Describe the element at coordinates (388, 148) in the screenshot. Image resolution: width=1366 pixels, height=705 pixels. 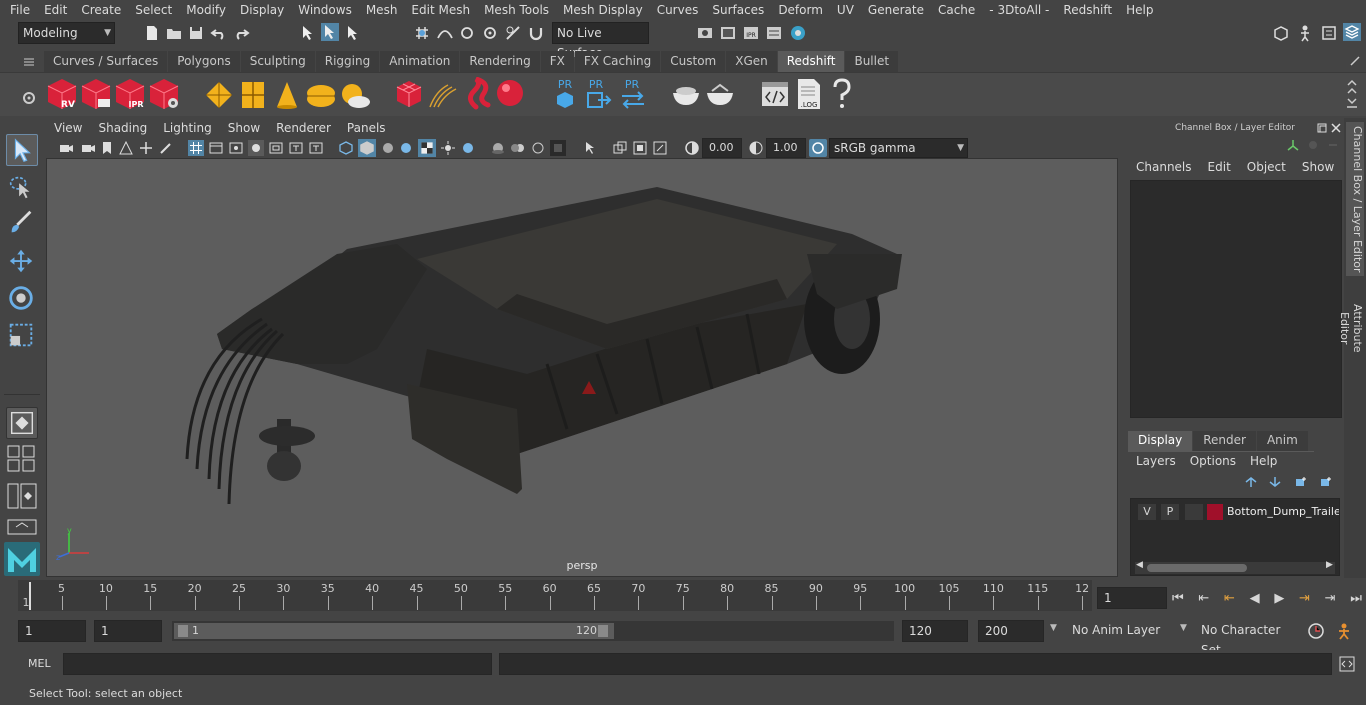
I see `default-material-icon` at that location.